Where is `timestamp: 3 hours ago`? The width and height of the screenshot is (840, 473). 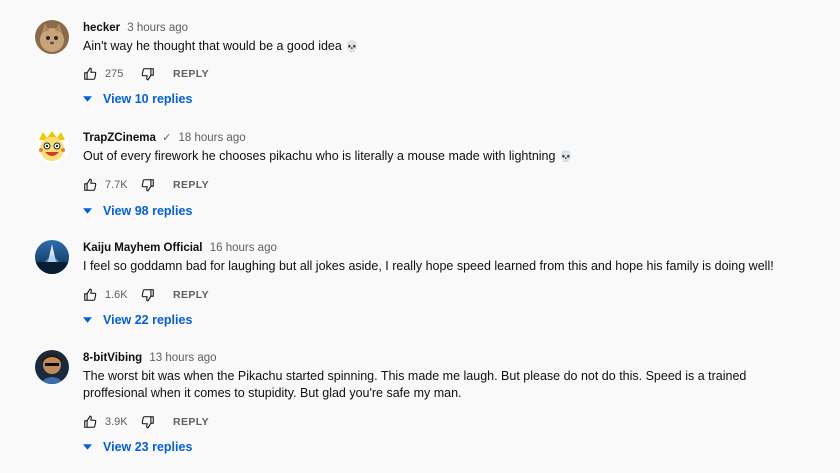
timestamp: 3 hours ago is located at coordinates (157, 28).